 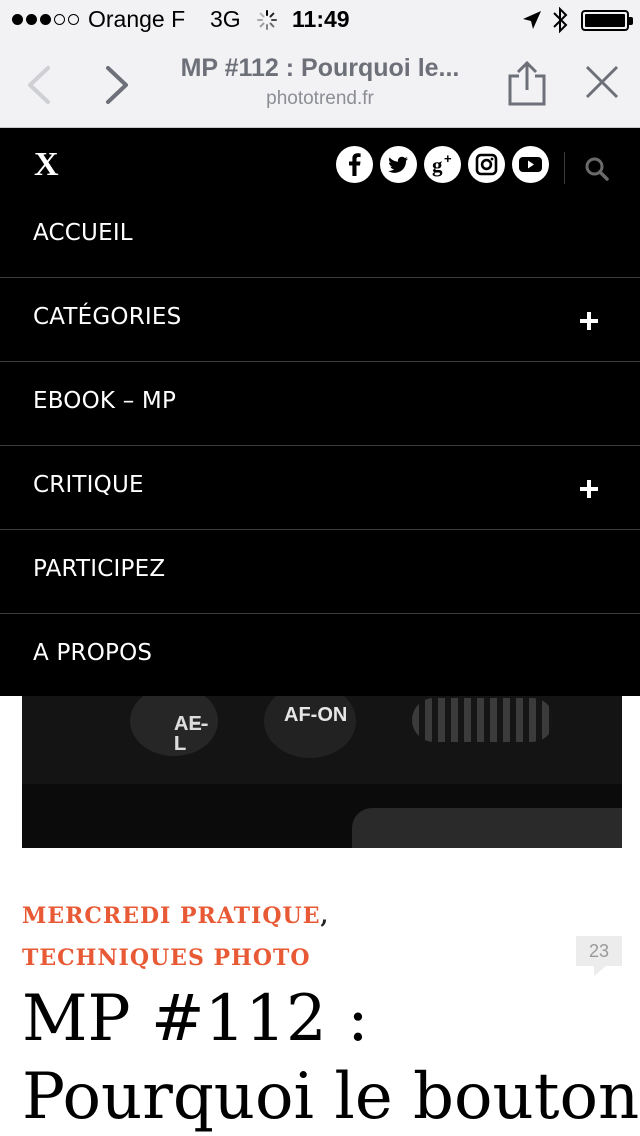 I want to click on menu-item-a-propos: A PROPOS, so click(x=320, y=656).